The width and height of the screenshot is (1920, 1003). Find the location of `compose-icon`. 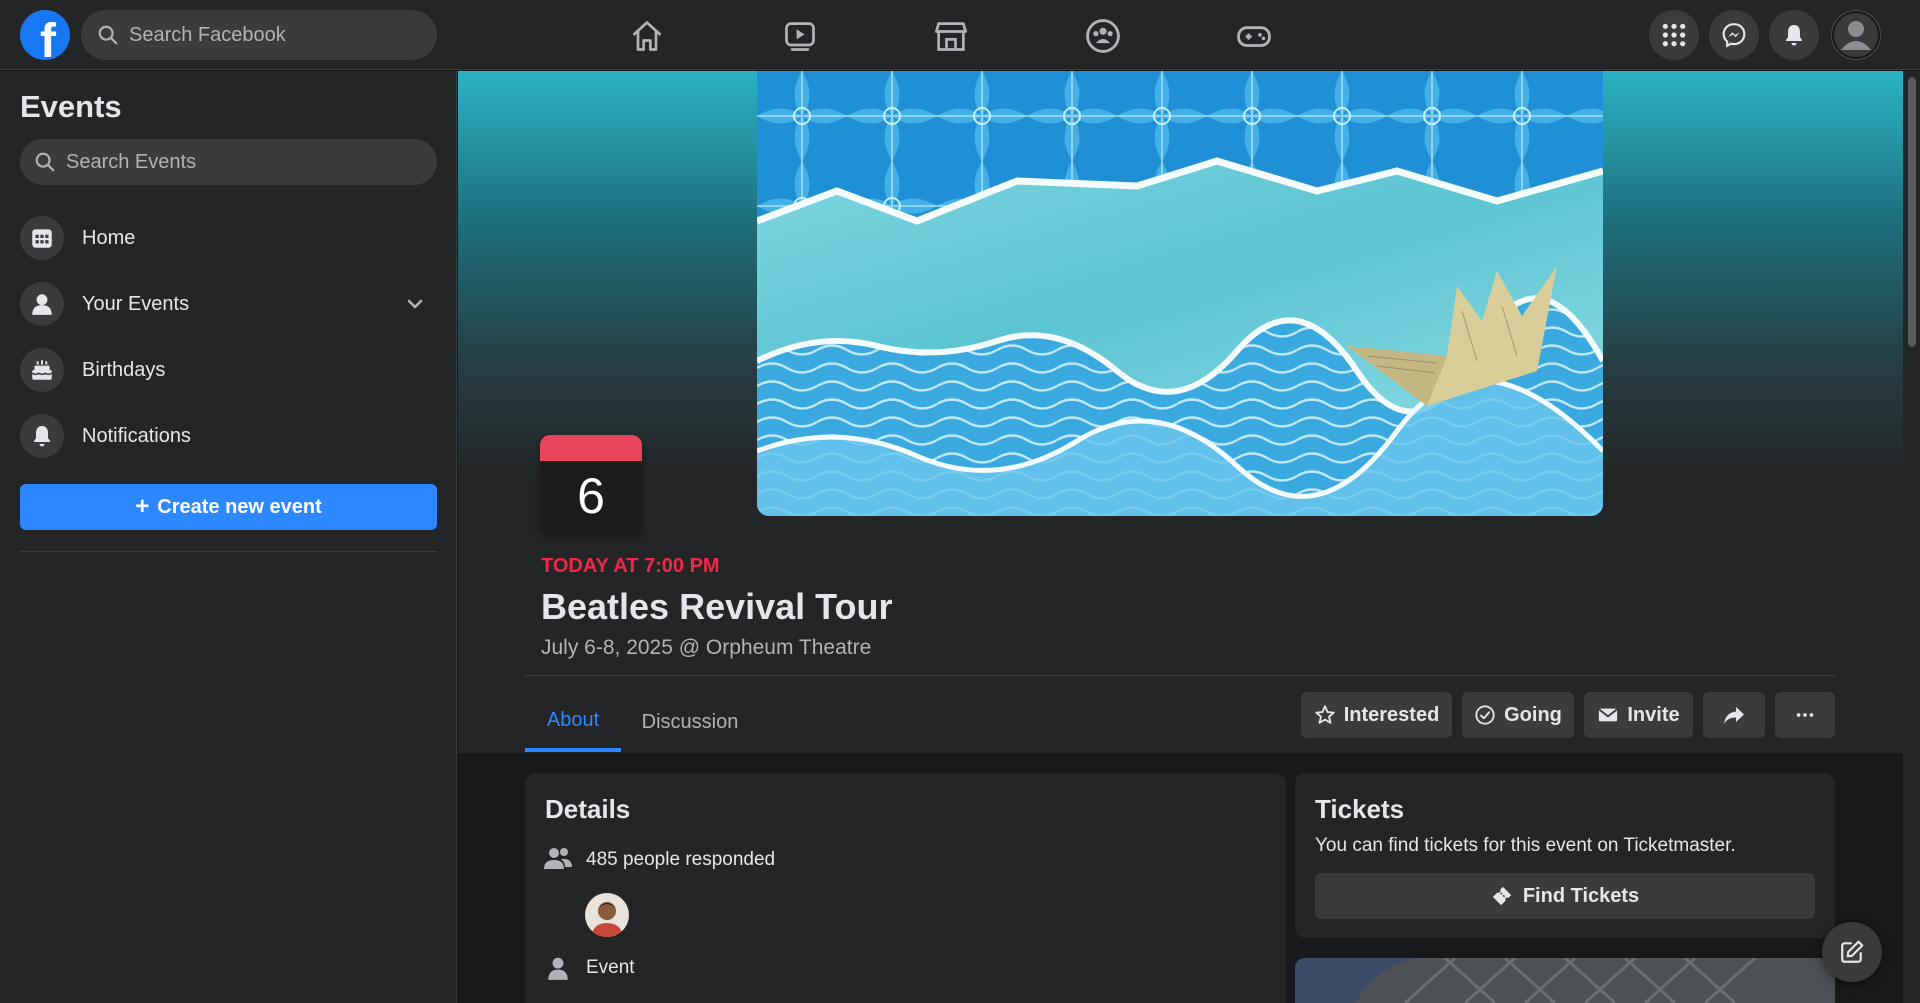

compose-icon is located at coordinates (1852, 951).